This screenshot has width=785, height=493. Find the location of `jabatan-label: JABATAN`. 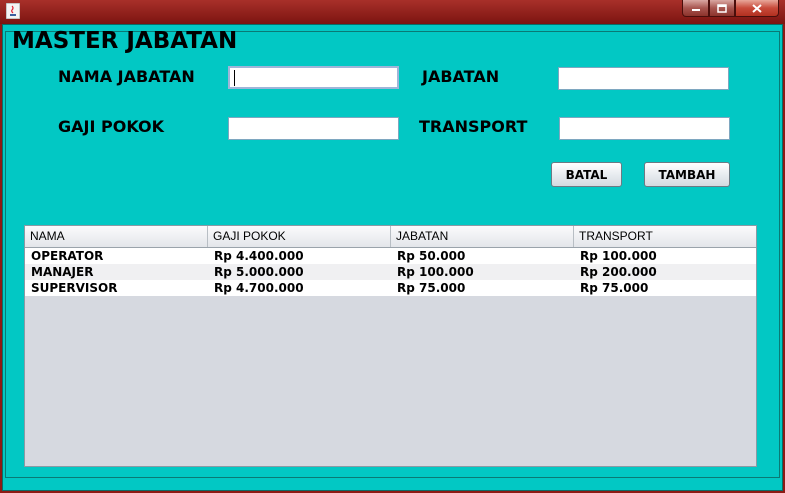

jabatan-label: JABATAN is located at coordinates (461, 76).